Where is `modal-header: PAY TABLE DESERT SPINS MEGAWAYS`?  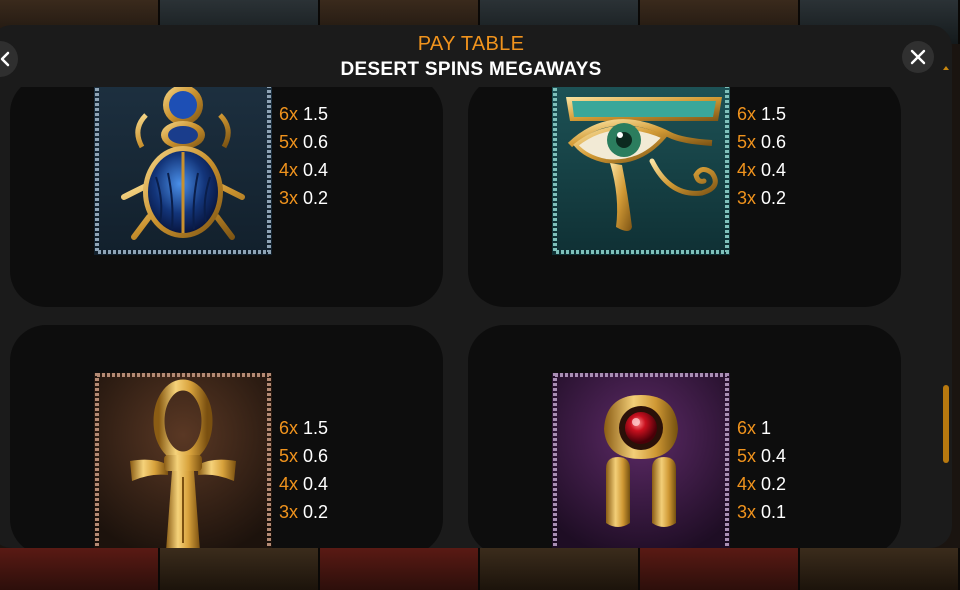 modal-header: PAY TABLE DESERT SPINS MEGAWAYS is located at coordinates (476, 56).